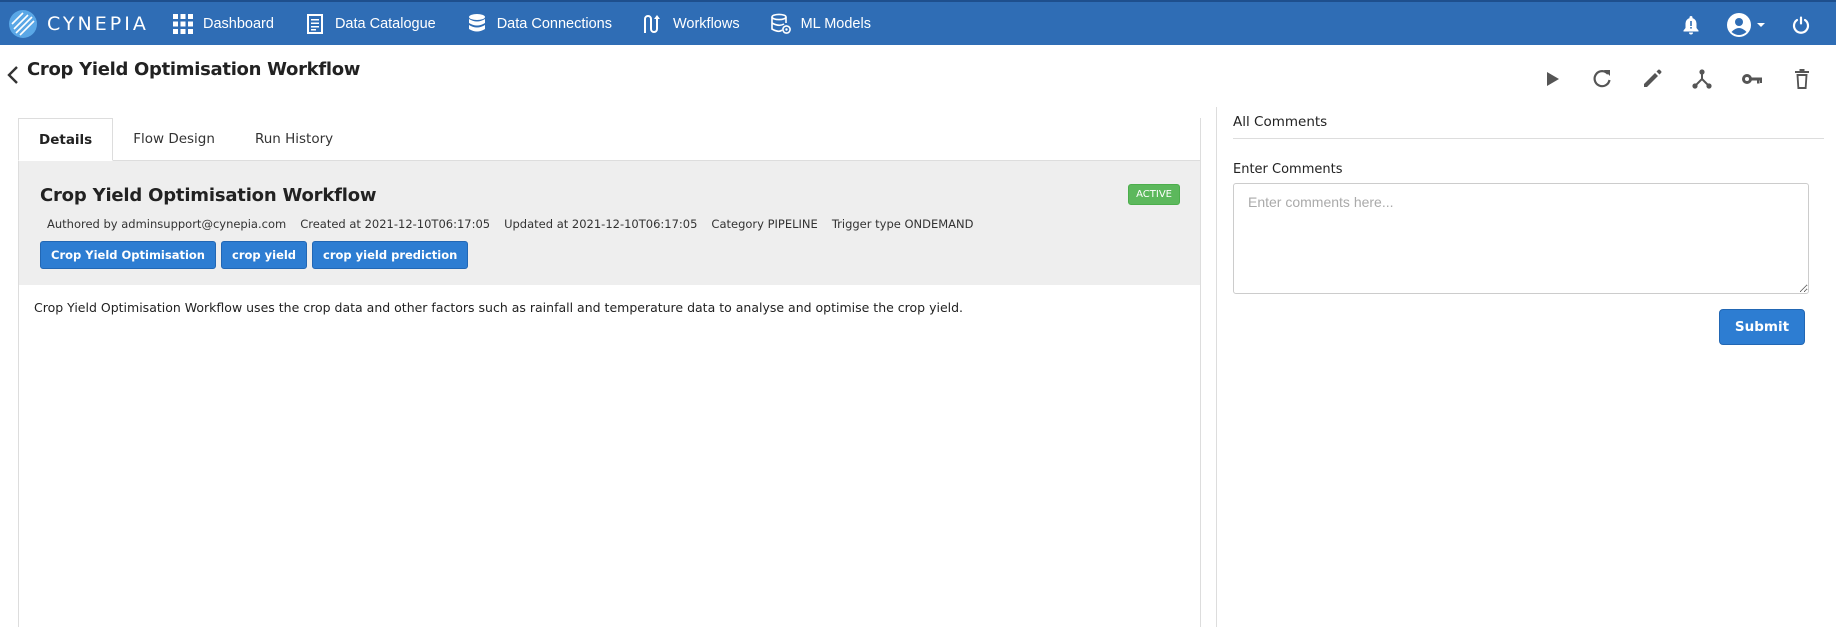 The height and width of the screenshot is (627, 1836). What do you see at coordinates (208, 195) in the screenshot?
I see `workflow-title: Crop Yield Optimisation Workflow` at bounding box center [208, 195].